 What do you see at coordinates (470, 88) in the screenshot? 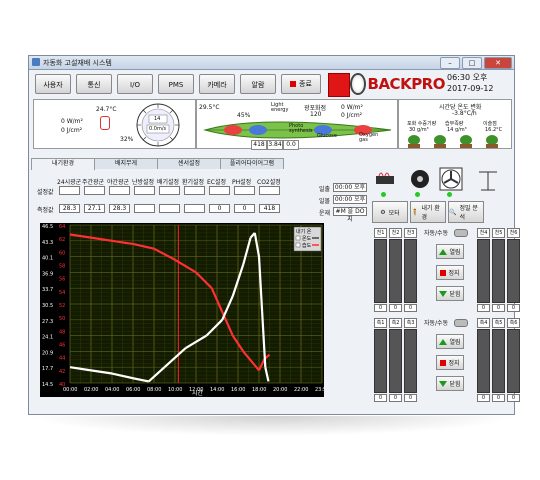
I see `clock-date: 2017-09-12` at bounding box center [470, 88].